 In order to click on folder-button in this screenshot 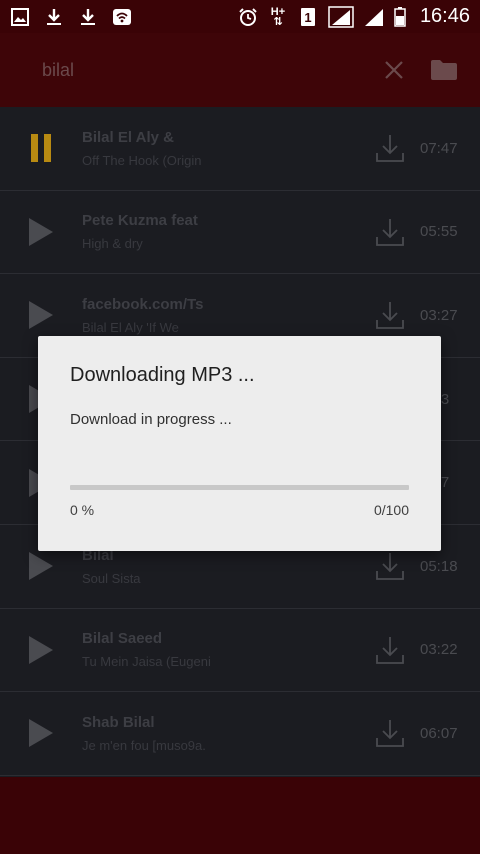, I will do `click(444, 70)`.